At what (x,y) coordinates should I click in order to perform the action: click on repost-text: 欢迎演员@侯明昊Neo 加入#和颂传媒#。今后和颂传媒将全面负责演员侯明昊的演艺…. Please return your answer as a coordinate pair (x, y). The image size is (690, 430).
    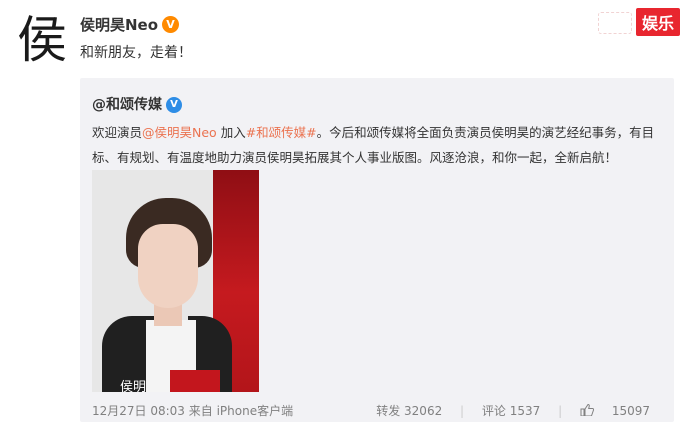
    Looking at the image, I should click on (378, 145).